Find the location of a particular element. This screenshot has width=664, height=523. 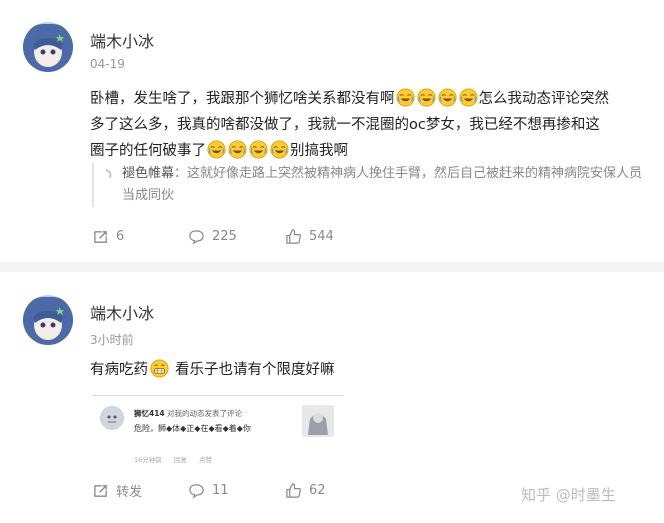

action-bar: 转发 11 62 is located at coordinates (209, 490).